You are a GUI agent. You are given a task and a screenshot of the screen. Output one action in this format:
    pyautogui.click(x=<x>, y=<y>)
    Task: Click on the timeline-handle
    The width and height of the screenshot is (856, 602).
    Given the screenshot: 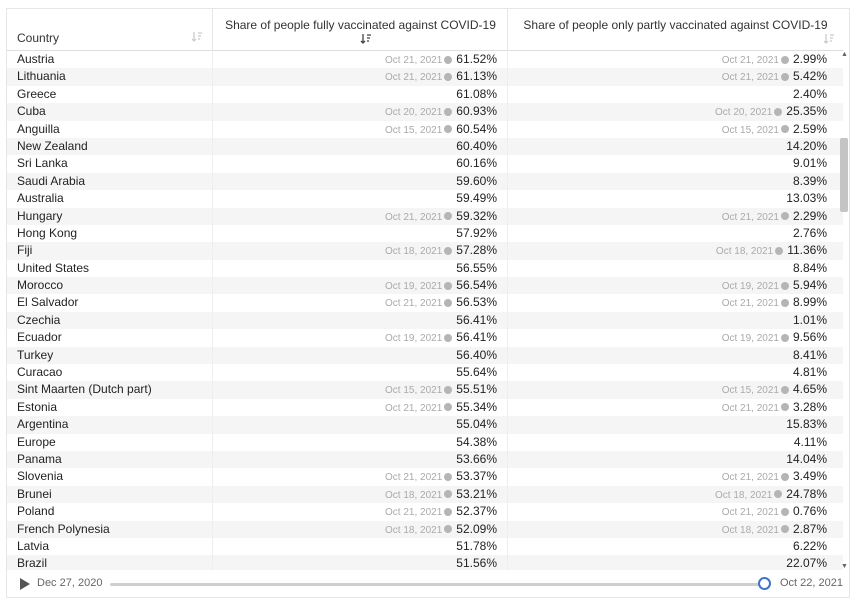 What is the action you would take?
    pyautogui.click(x=764, y=583)
    